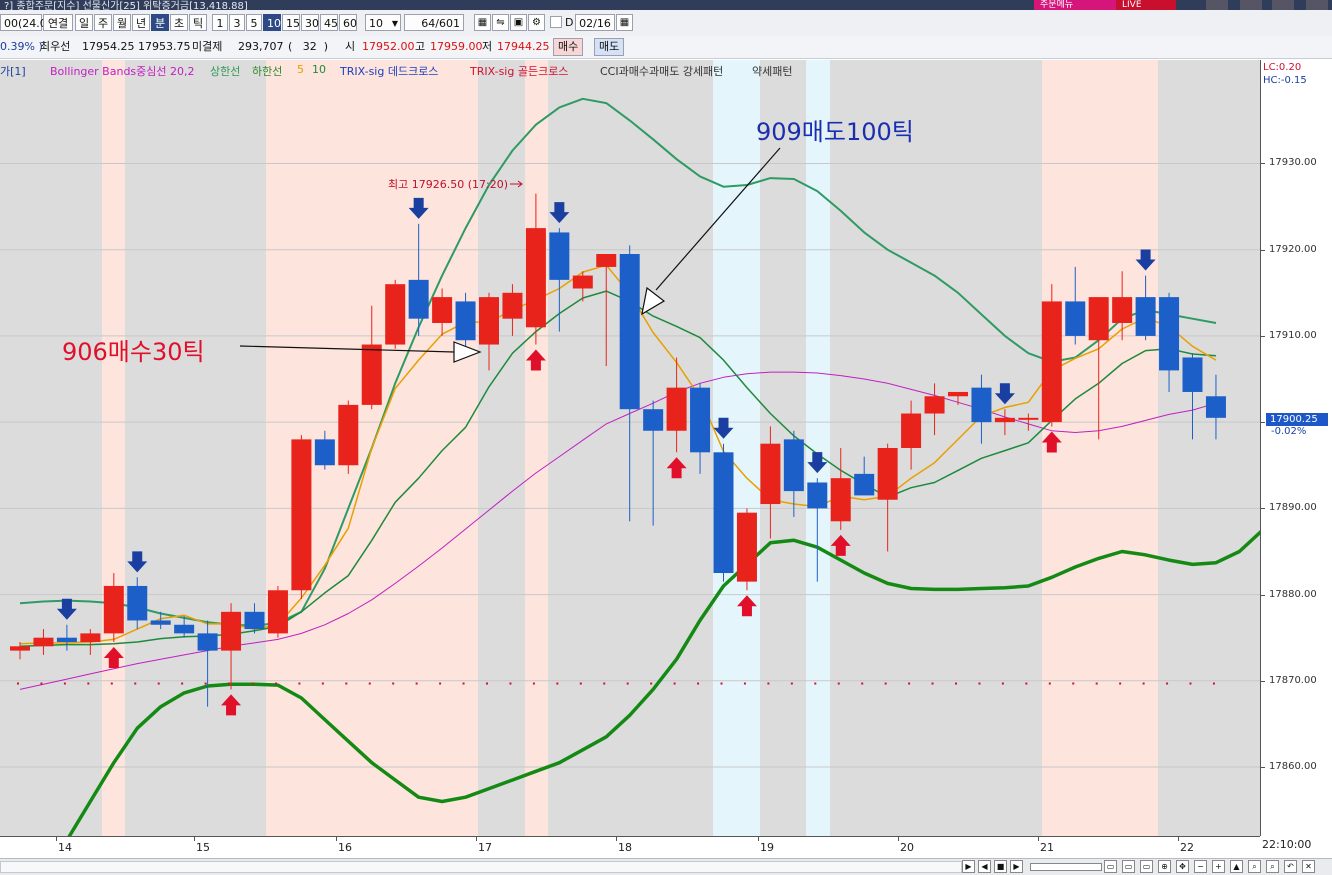 This screenshot has width=1332, height=875. I want to click on minus-icon: −, so click(1200, 866).